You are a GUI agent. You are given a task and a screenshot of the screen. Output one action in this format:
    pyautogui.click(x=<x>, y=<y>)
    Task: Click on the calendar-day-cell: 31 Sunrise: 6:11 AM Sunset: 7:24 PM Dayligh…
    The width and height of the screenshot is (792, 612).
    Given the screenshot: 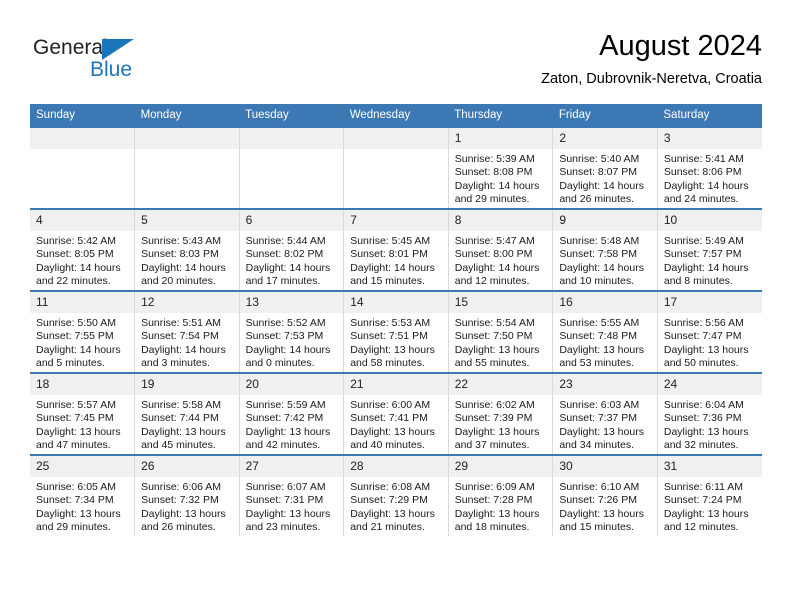 What is the action you would take?
    pyautogui.click(x=709, y=495)
    